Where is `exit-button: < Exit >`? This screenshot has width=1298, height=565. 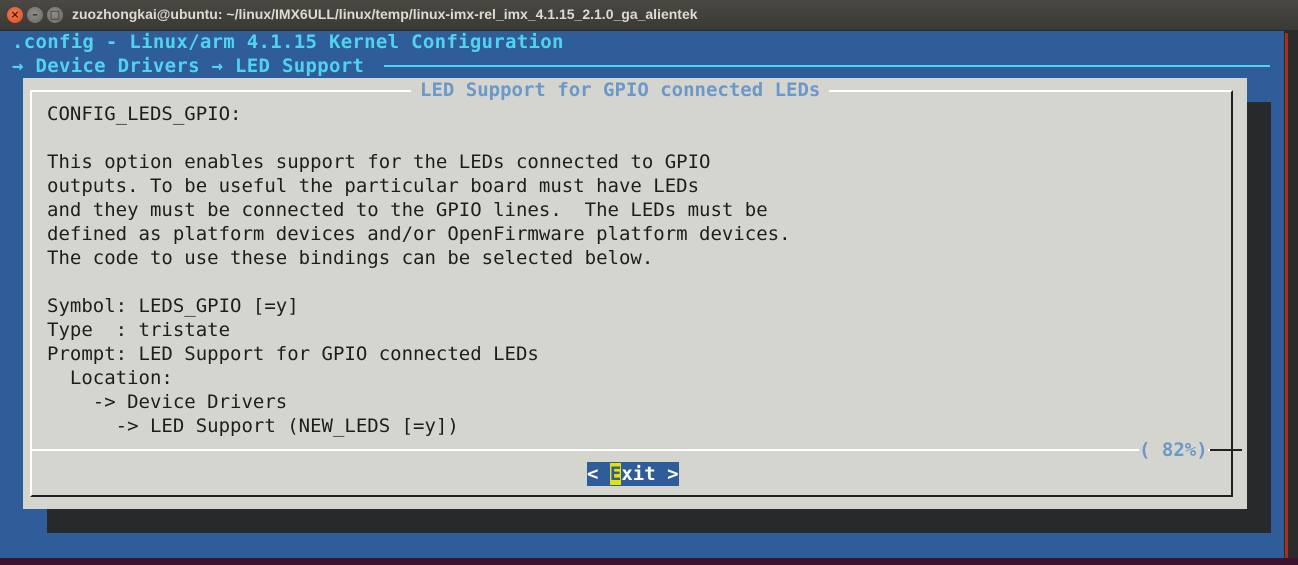 exit-button: < Exit > is located at coordinates (633, 474).